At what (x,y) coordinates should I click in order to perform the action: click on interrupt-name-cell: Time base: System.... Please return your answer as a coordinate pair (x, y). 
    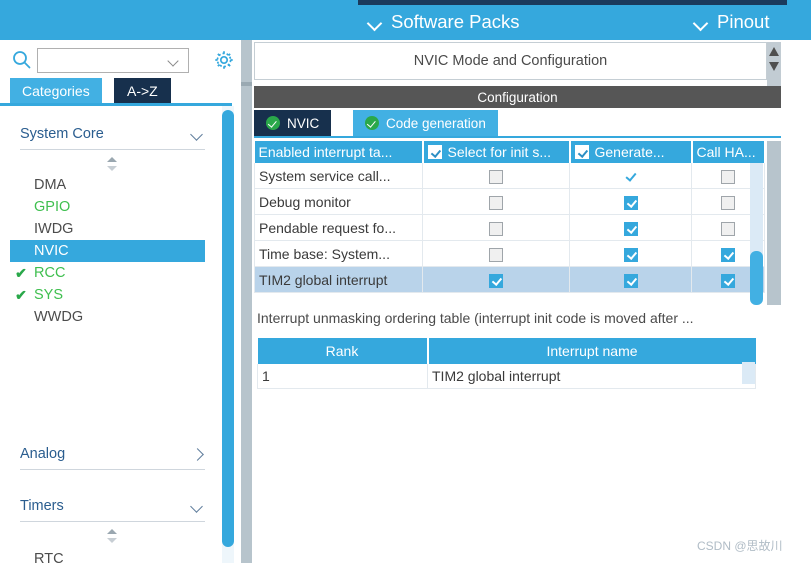
    Looking at the image, I should click on (338, 253).